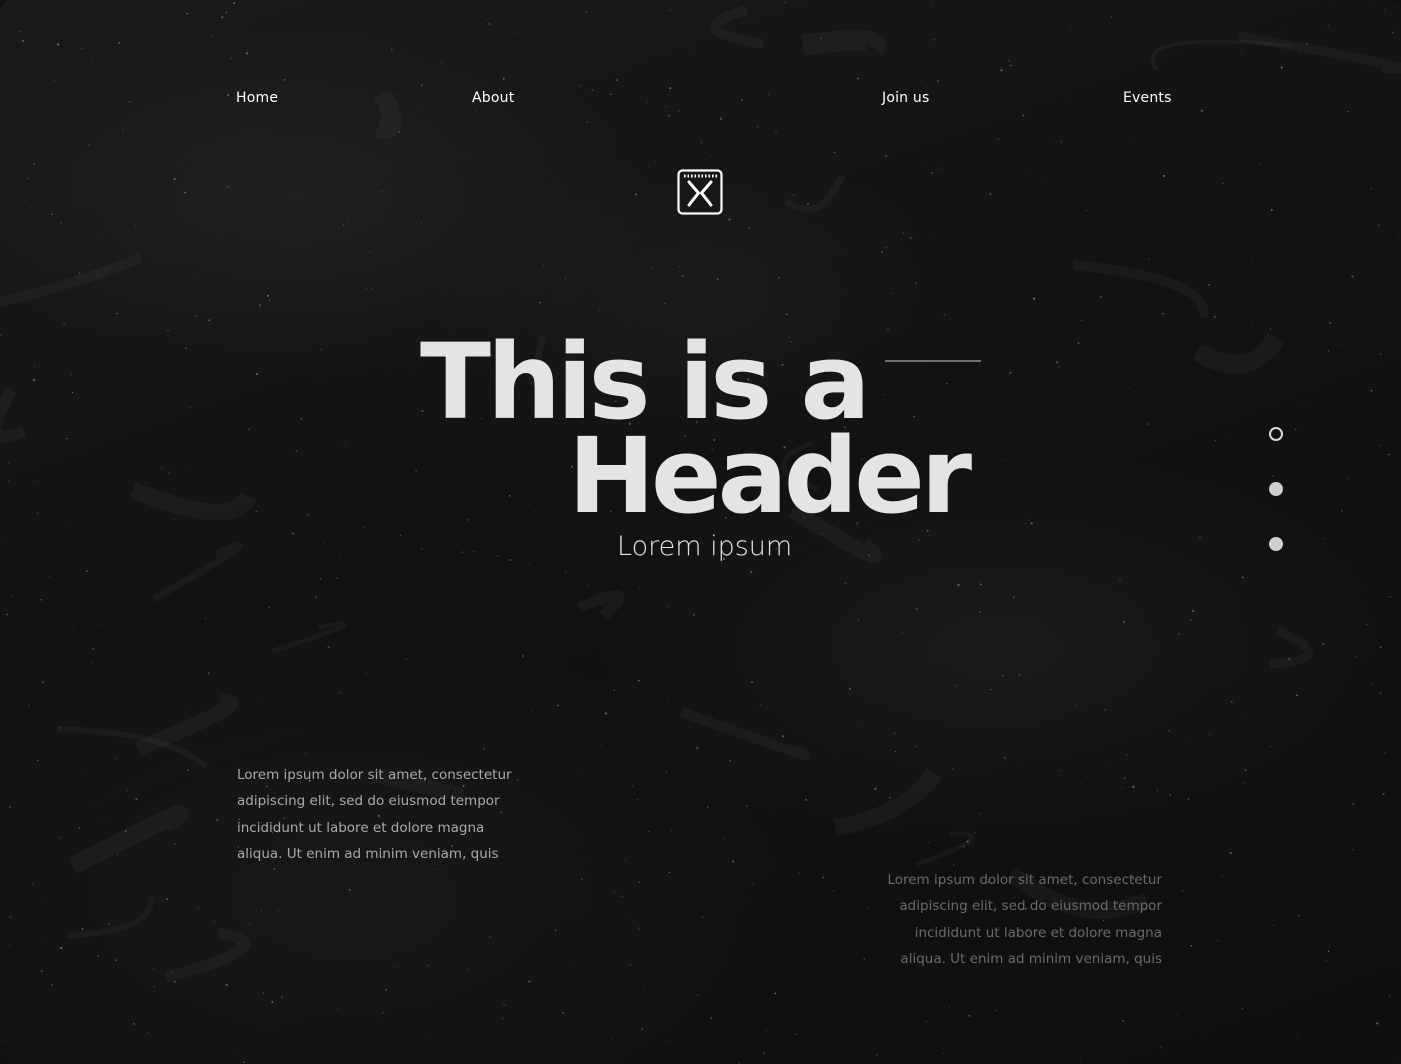  I want to click on nav-events-link: Events, so click(1147, 98).